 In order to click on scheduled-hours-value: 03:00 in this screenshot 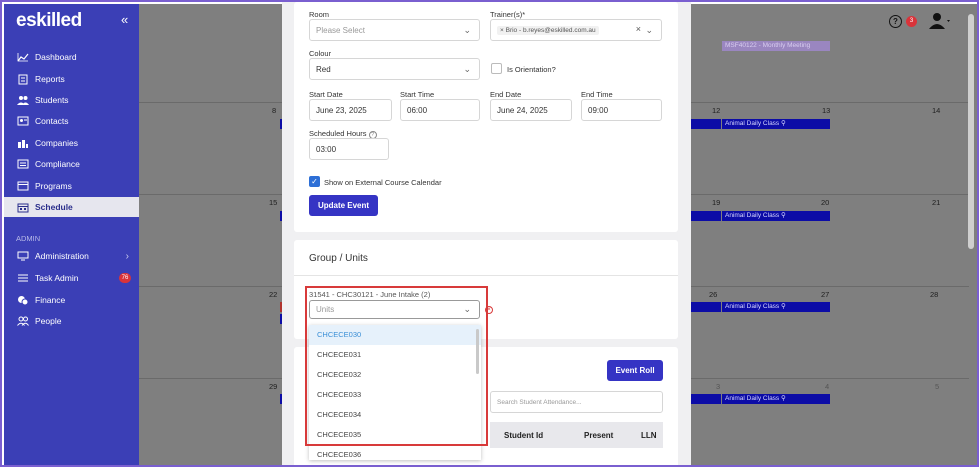, I will do `click(326, 149)`.